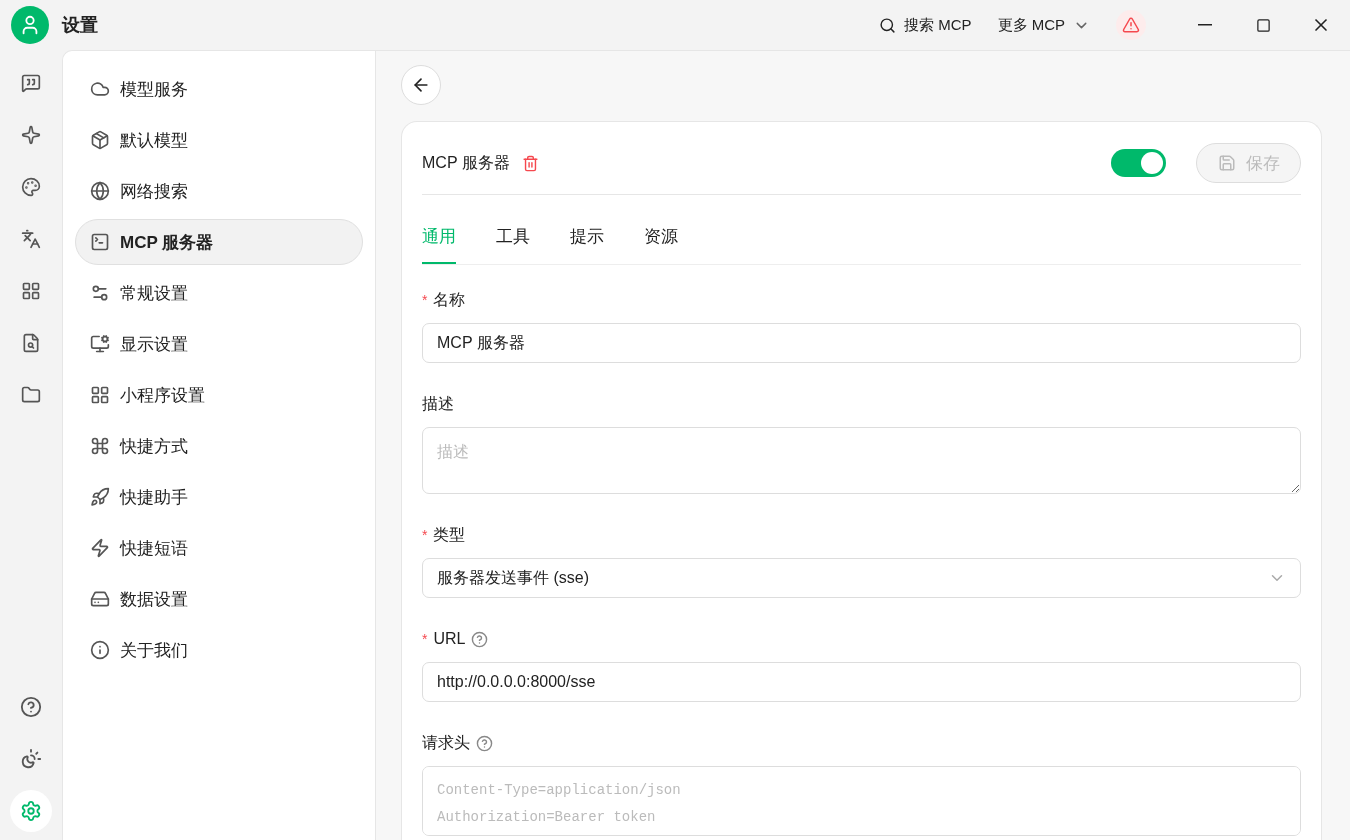  Describe the element at coordinates (31, 811) in the screenshot. I see `settings-icon` at that location.